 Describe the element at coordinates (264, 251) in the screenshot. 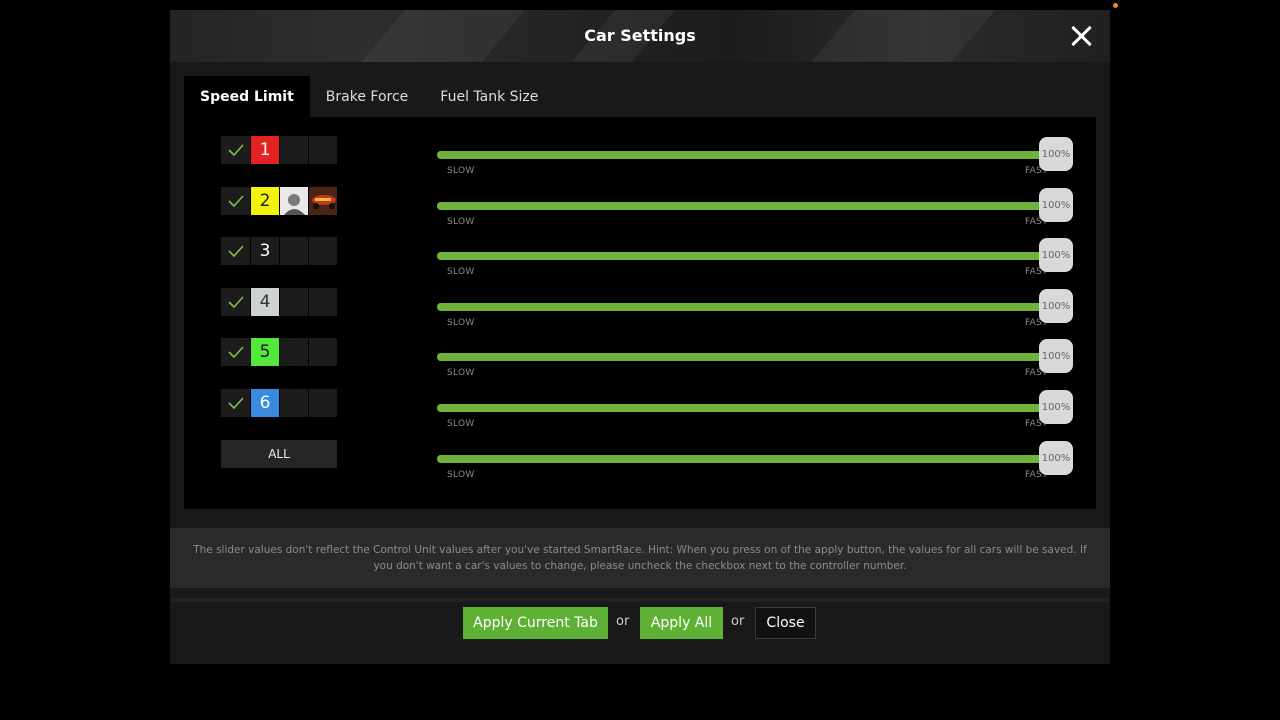

I see `controller-number: 3` at that location.